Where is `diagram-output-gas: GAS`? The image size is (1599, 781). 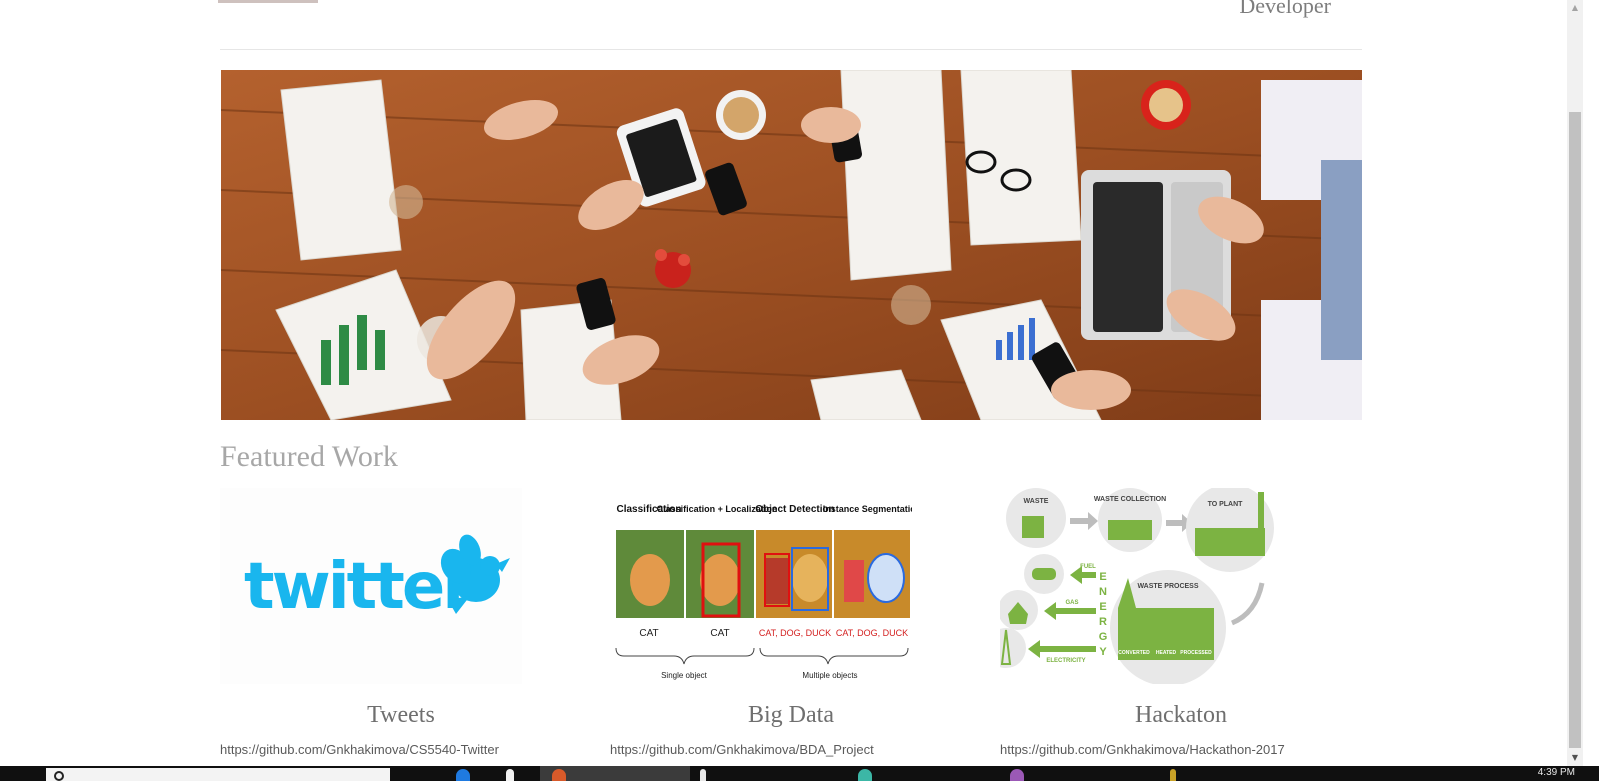
diagram-output-gas: GAS is located at coordinates (1071, 603).